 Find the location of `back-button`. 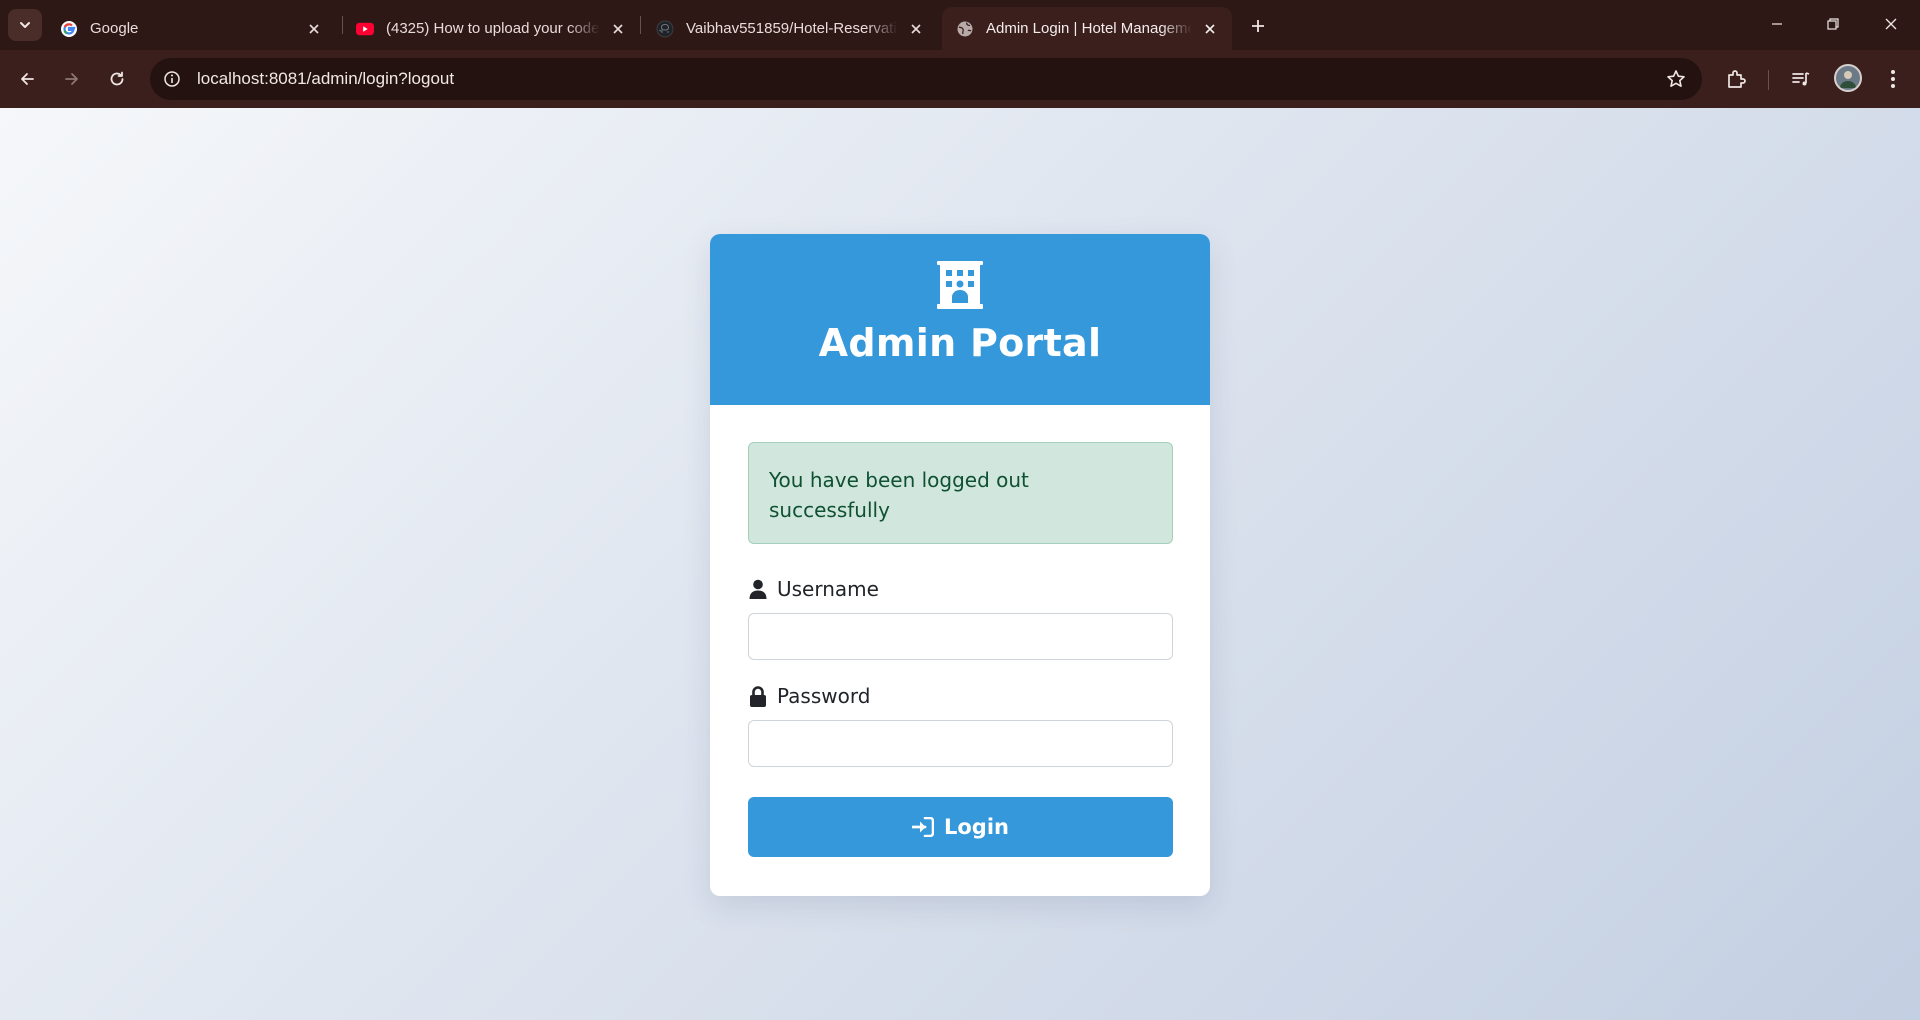

back-button is located at coordinates (27, 79).